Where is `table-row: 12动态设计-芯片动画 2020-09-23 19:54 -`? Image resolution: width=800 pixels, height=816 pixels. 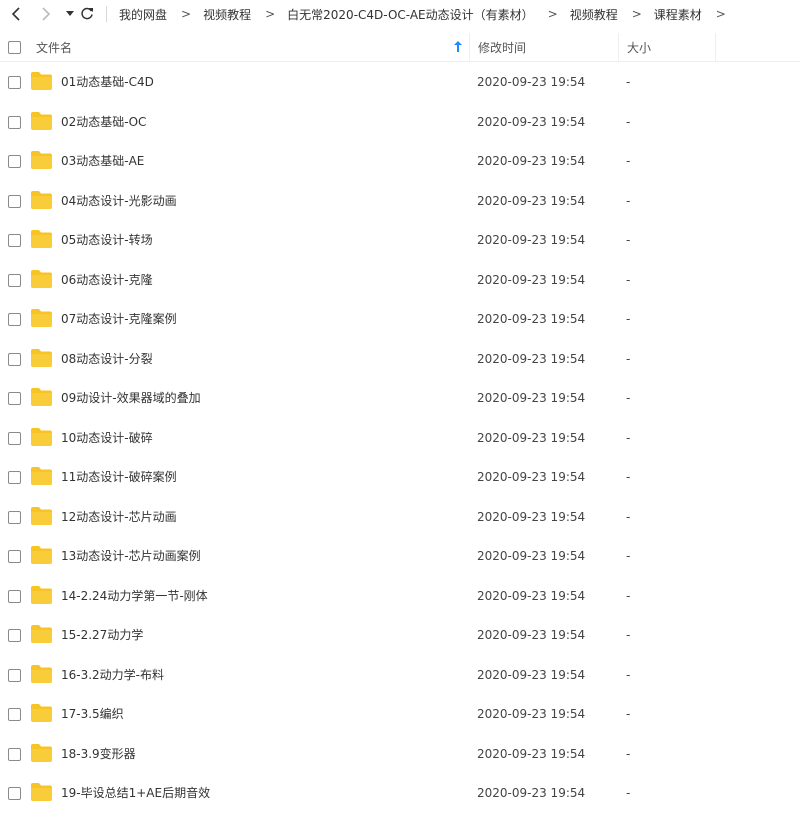 table-row: 12动态设计-芯片动画 2020-09-23 19:54 - is located at coordinates (400, 518).